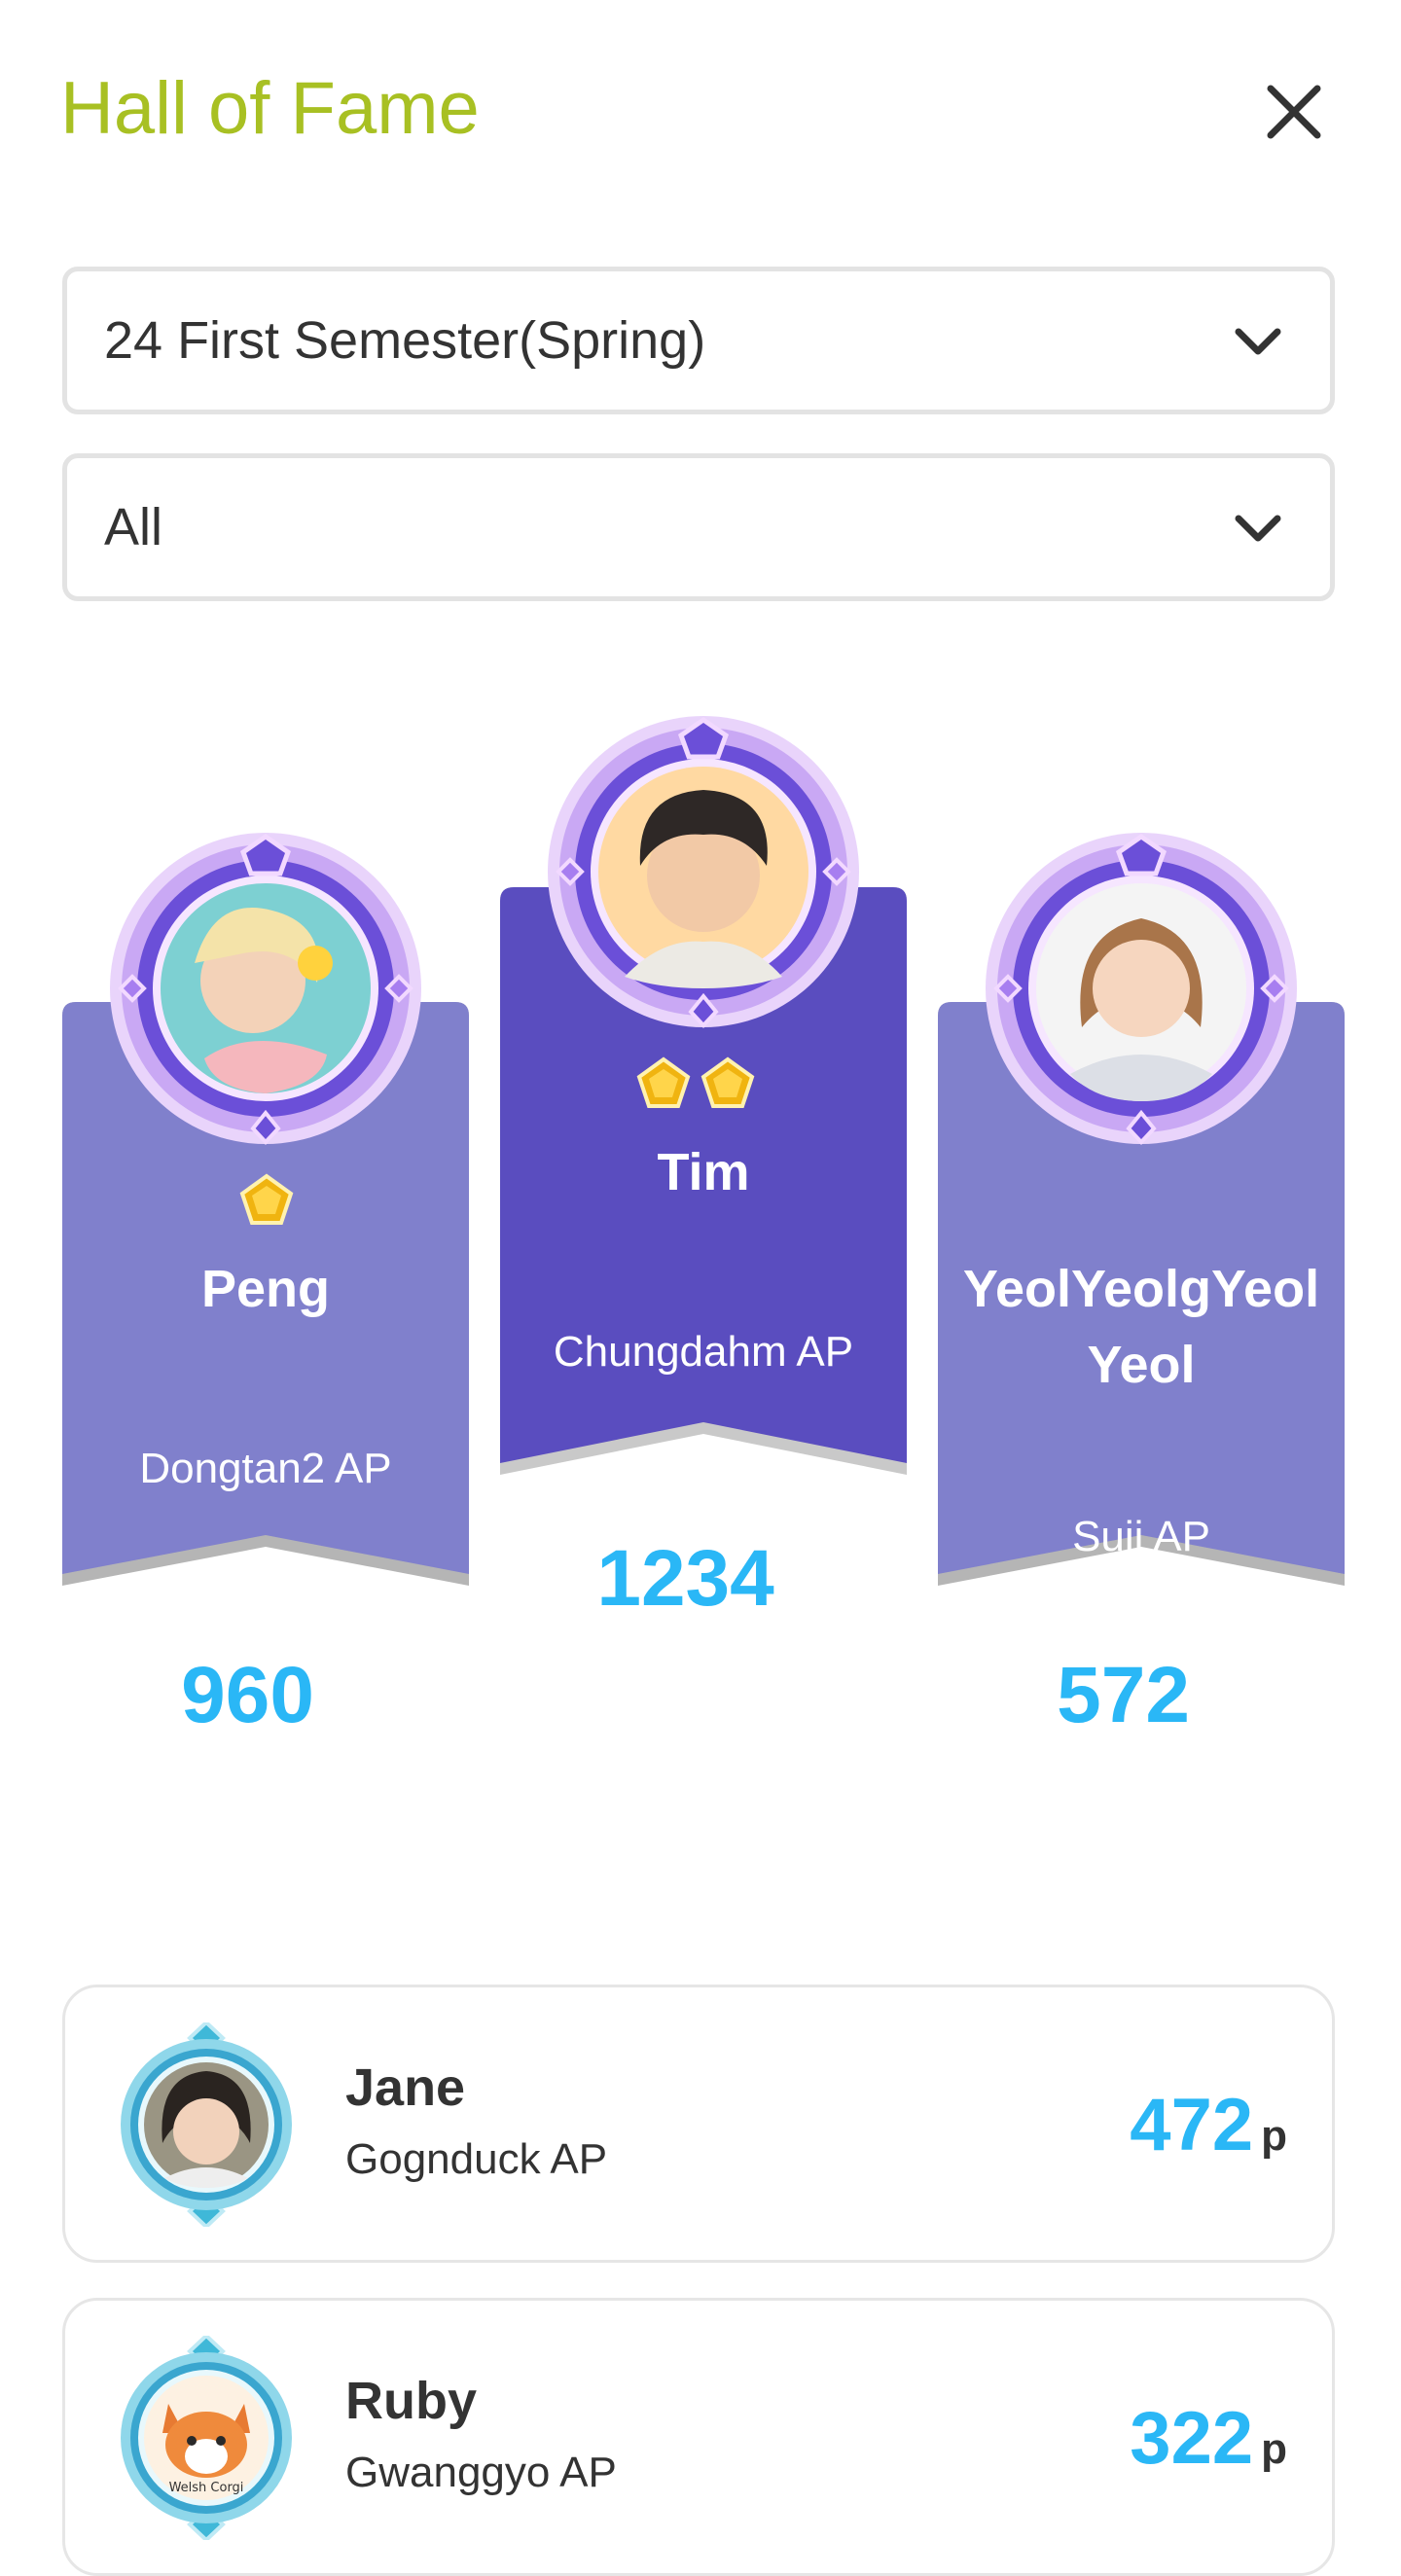 The height and width of the screenshot is (2576, 1401). I want to click on close-button, so click(1294, 112).